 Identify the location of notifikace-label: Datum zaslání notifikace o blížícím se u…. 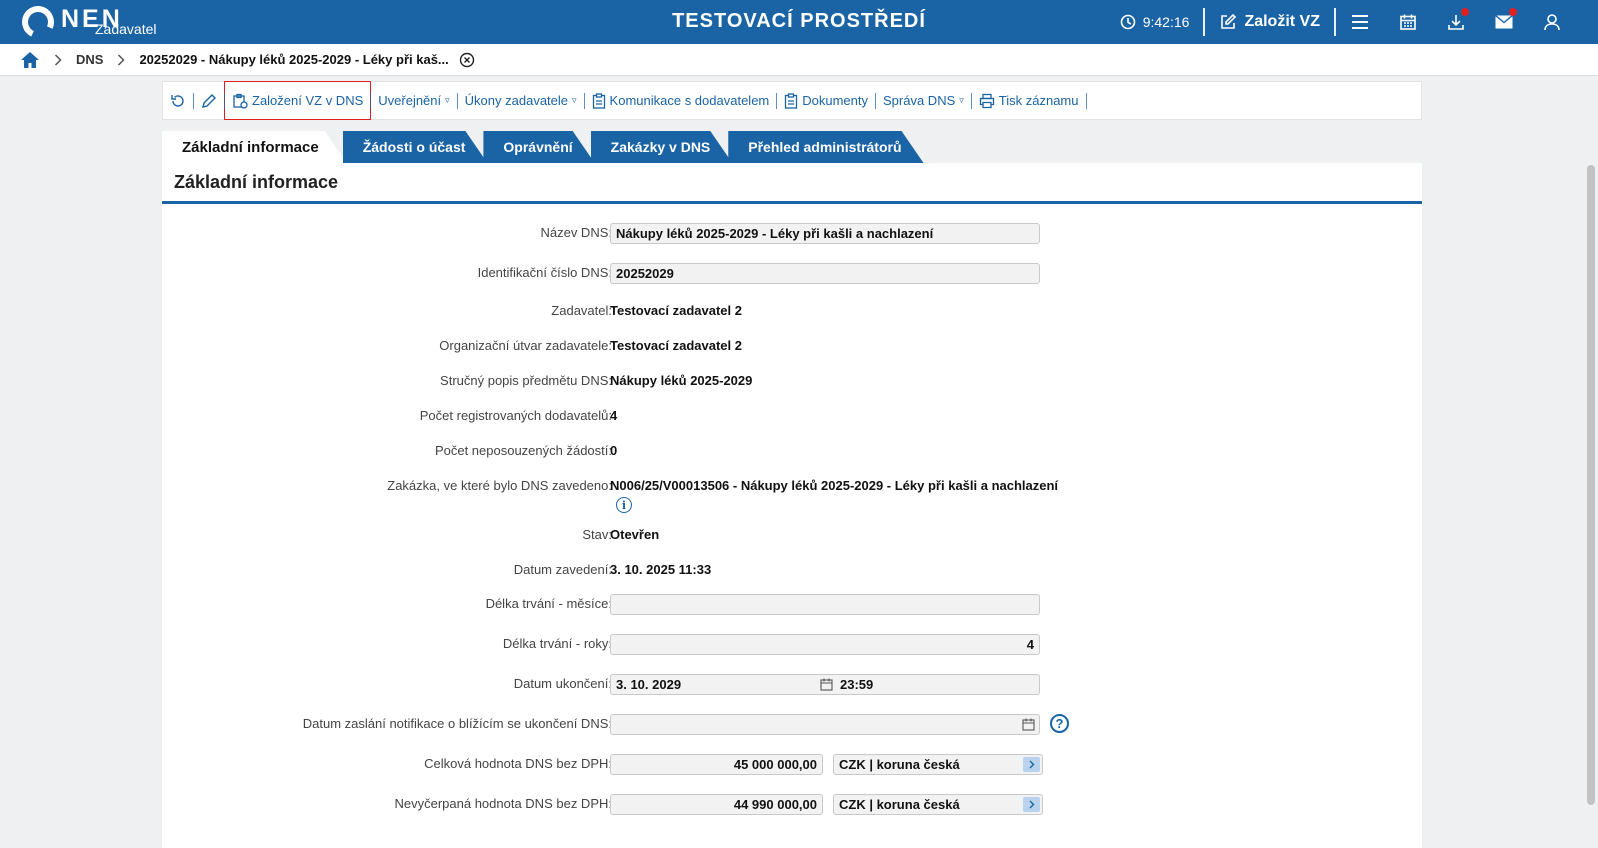
(457, 723).